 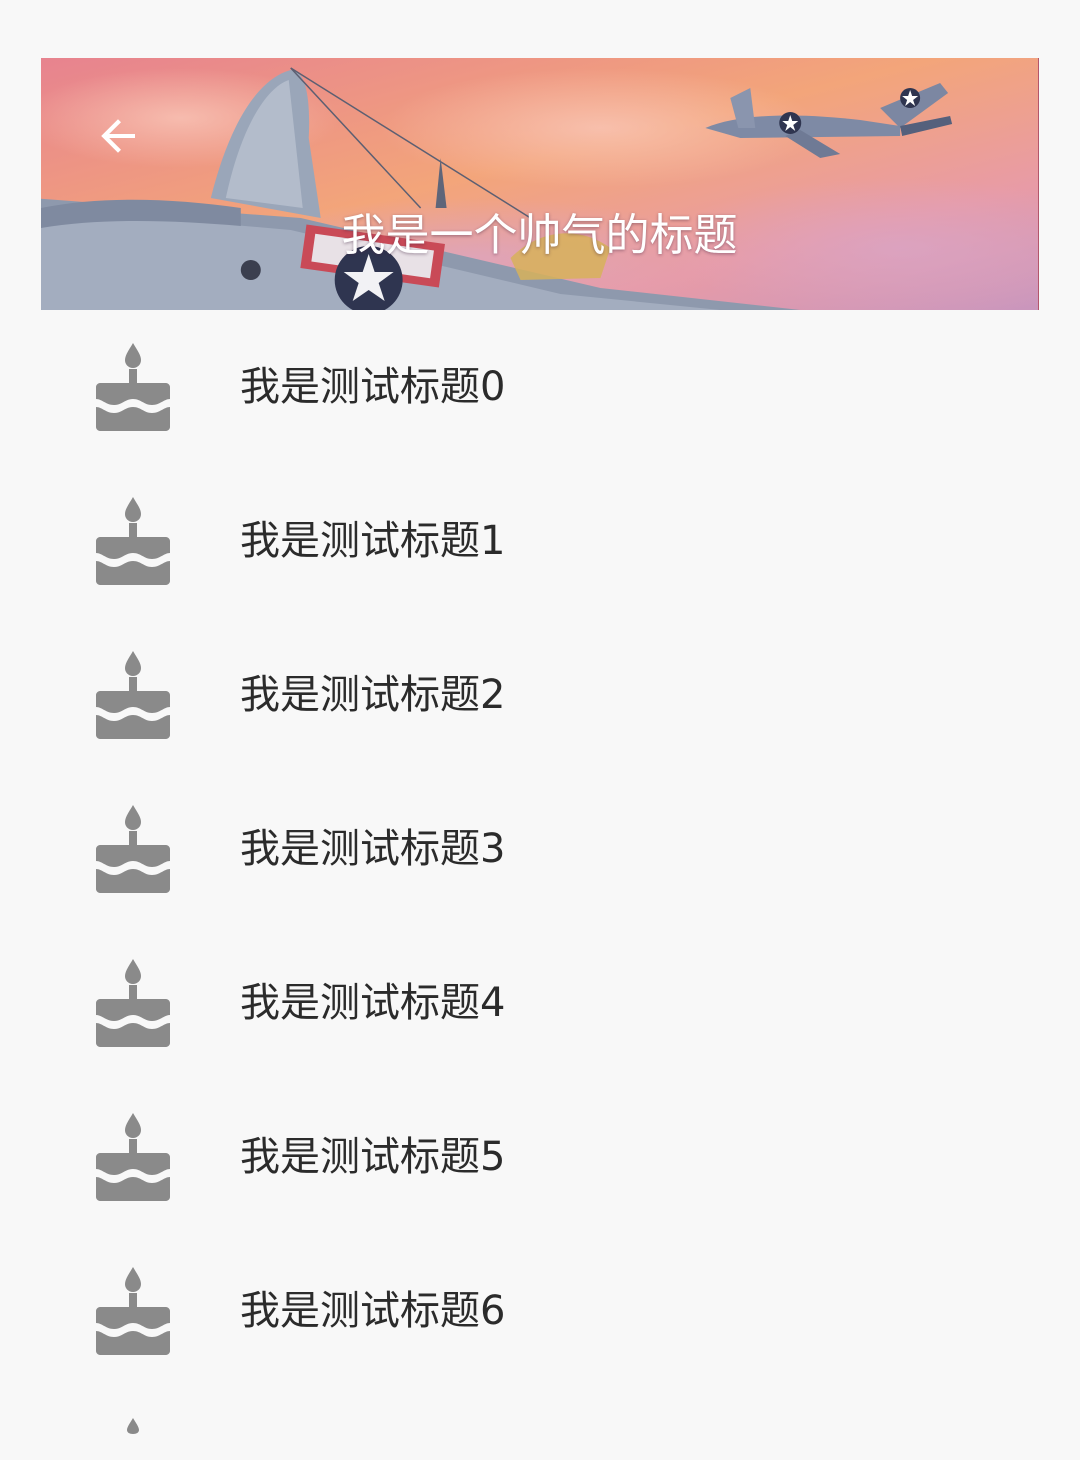 I want to click on list-item-title: 我是测试标题0, so click(x=373, y=387).